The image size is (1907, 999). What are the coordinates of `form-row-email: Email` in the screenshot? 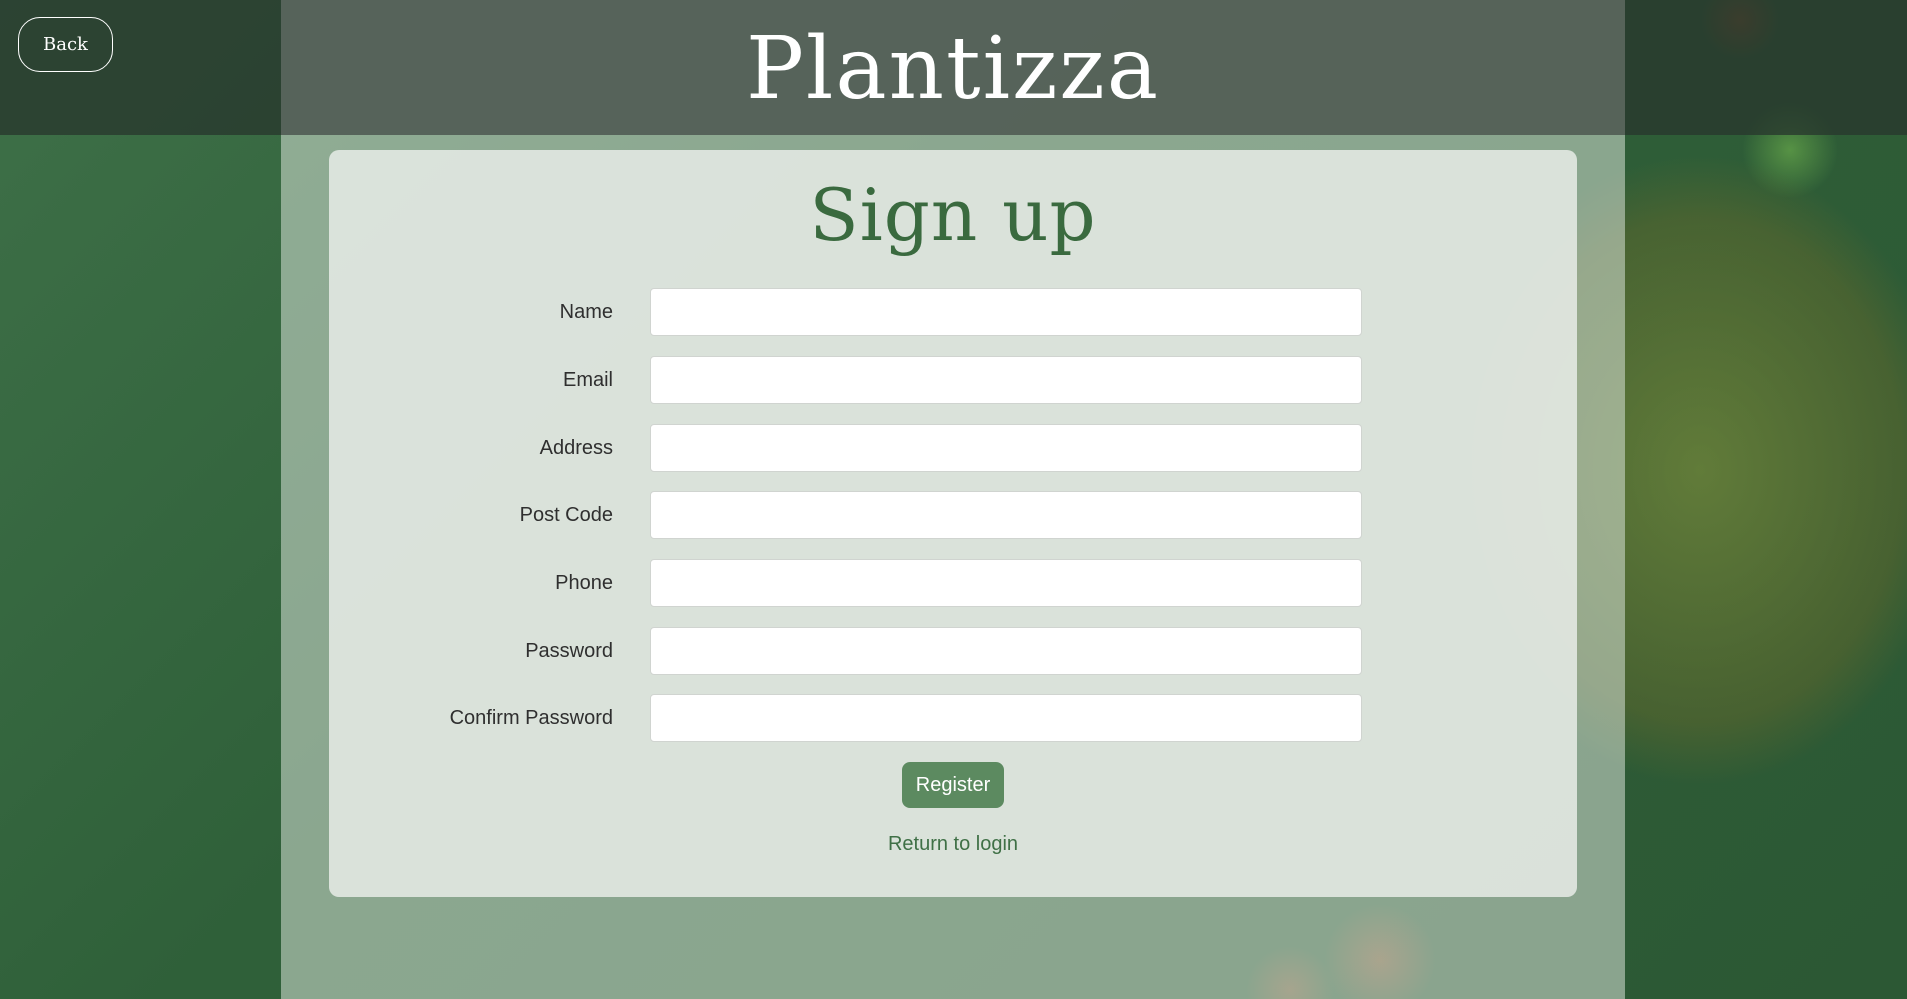 It's located at (953, 380).